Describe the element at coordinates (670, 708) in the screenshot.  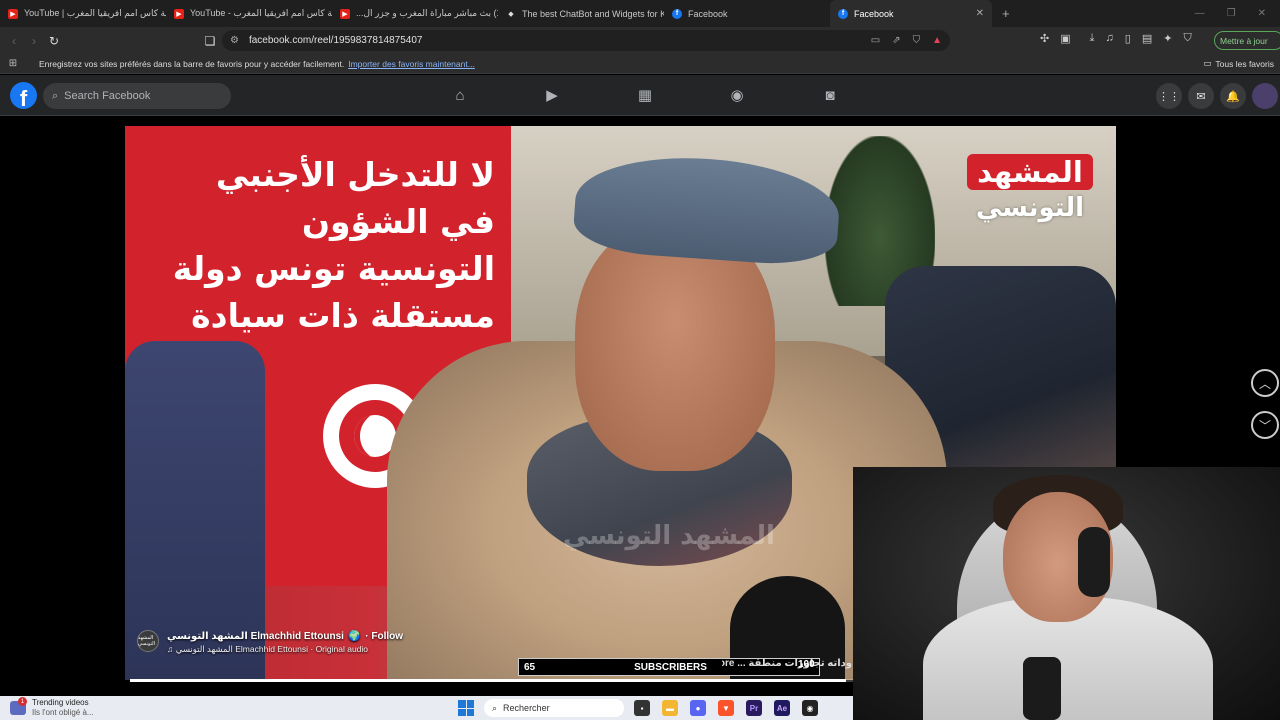
I see `file-explorer-icon: ▬` at that location.